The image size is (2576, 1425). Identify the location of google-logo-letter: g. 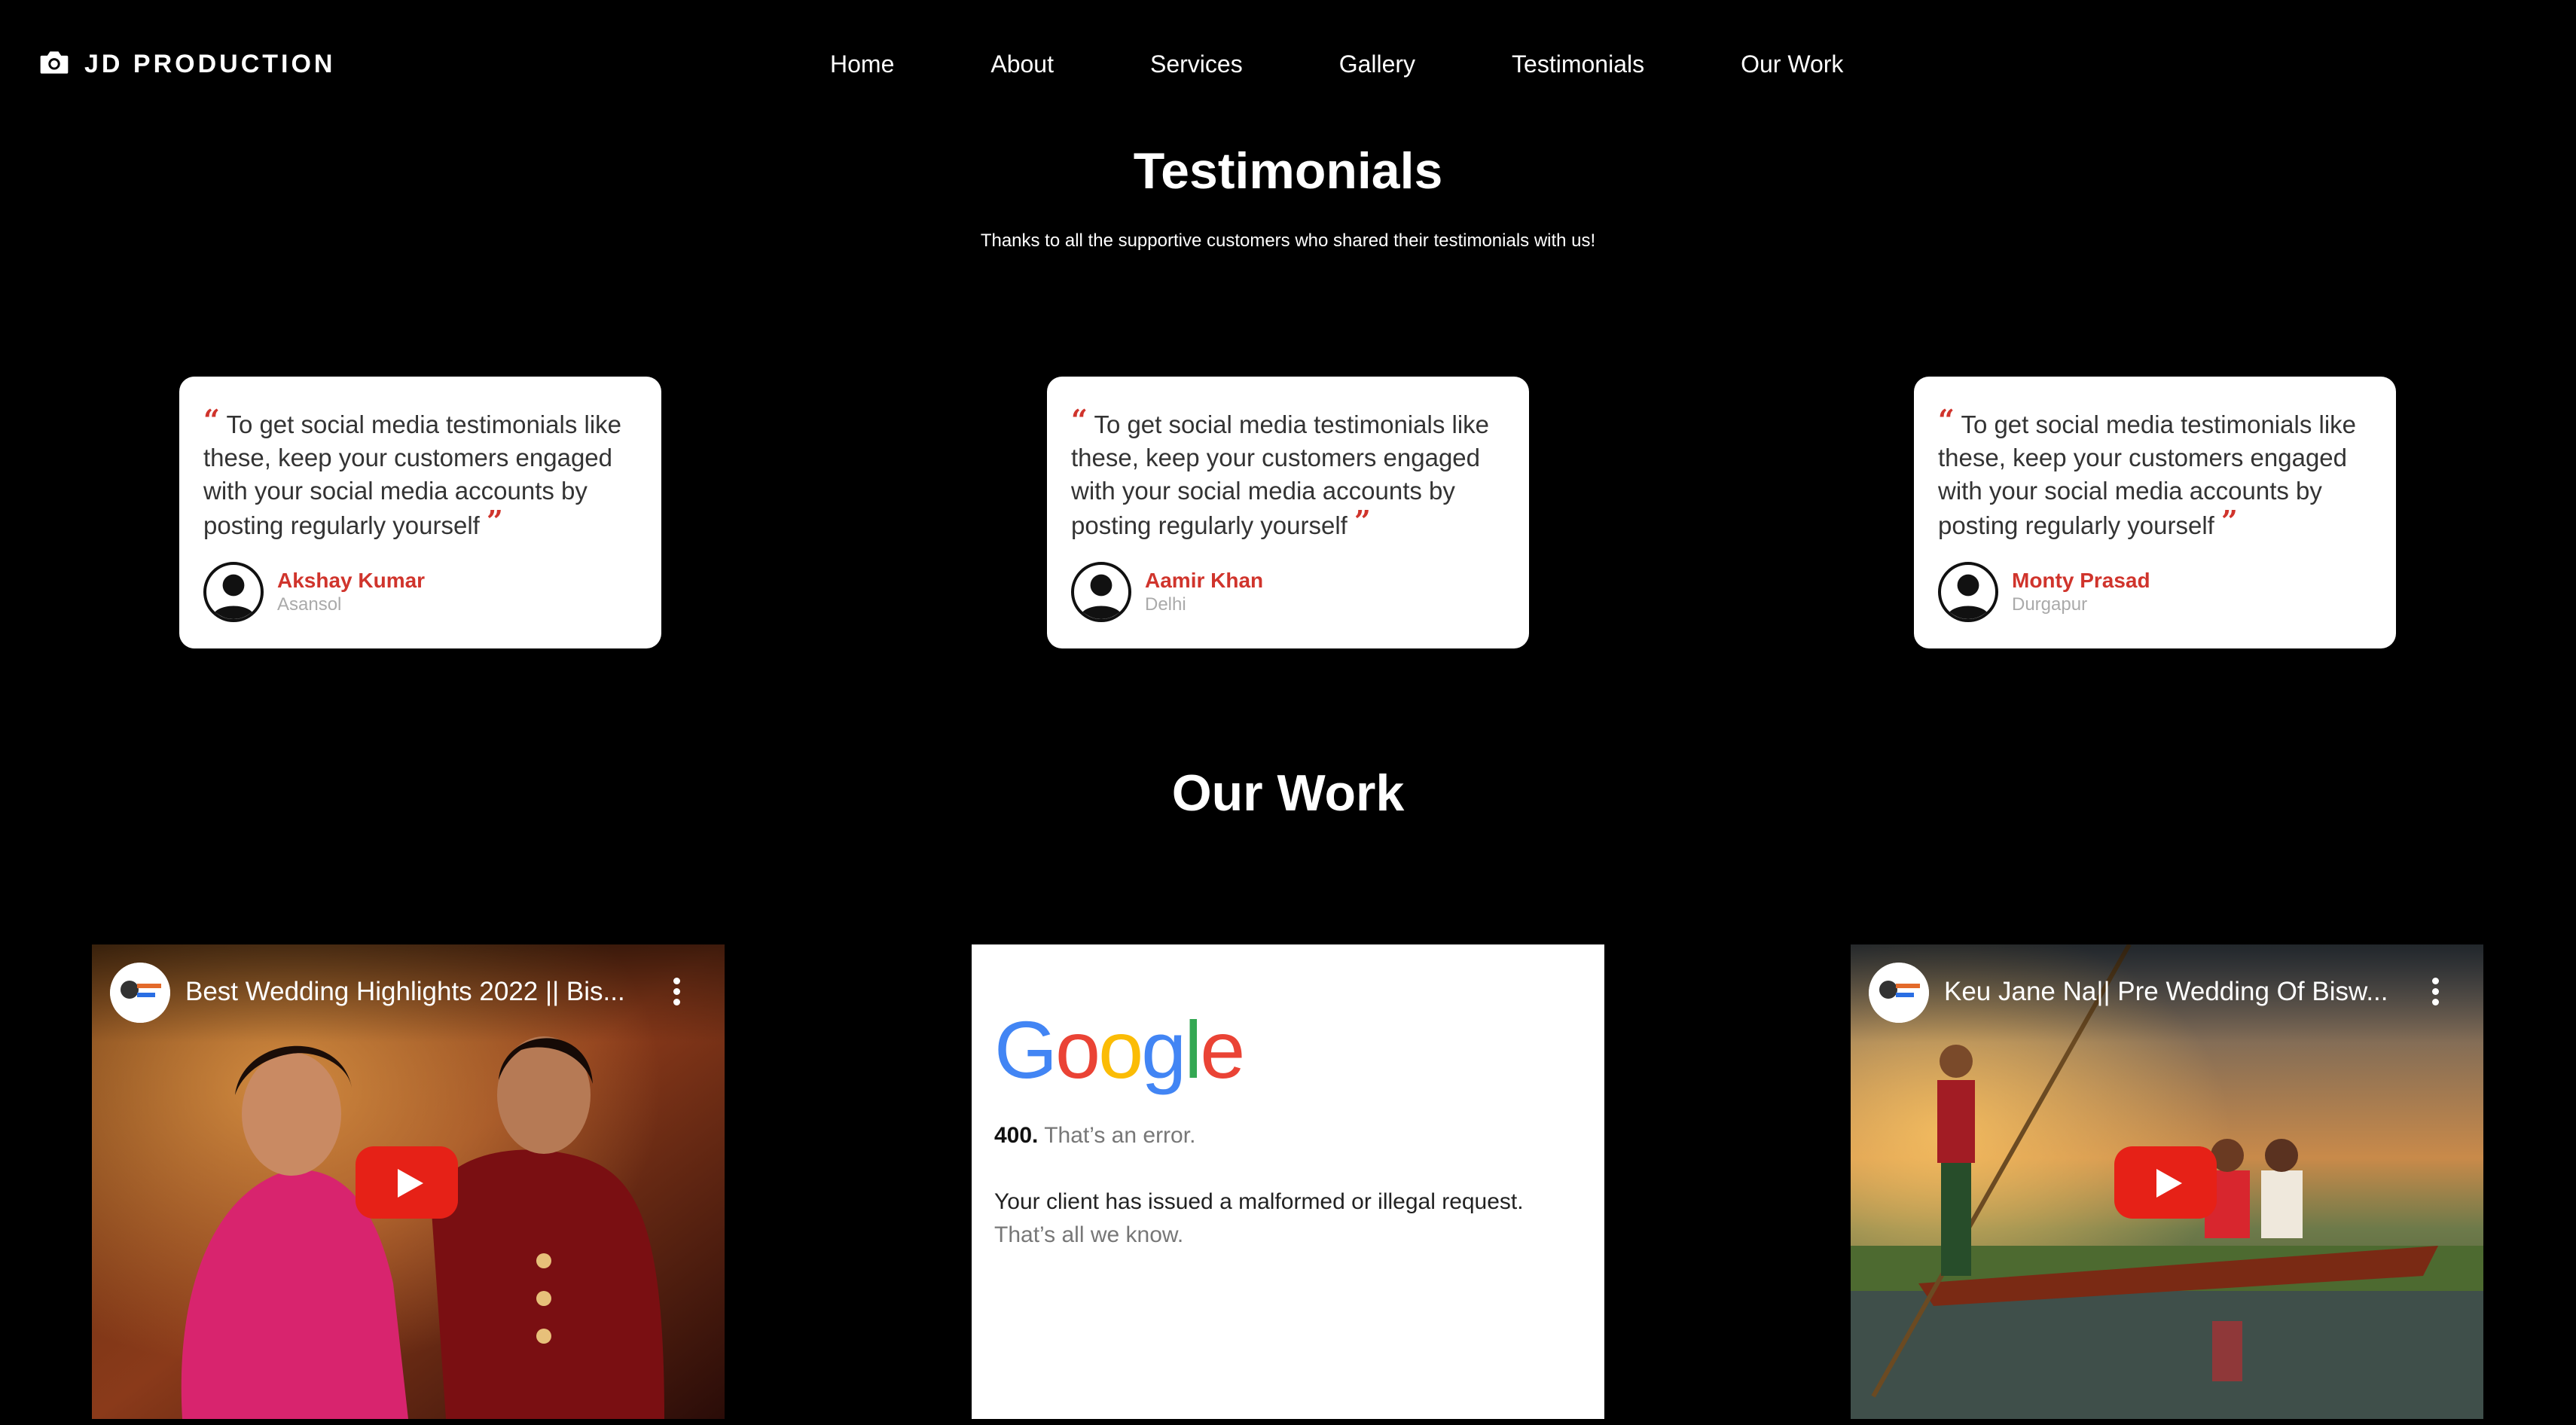
(1163, 1050).